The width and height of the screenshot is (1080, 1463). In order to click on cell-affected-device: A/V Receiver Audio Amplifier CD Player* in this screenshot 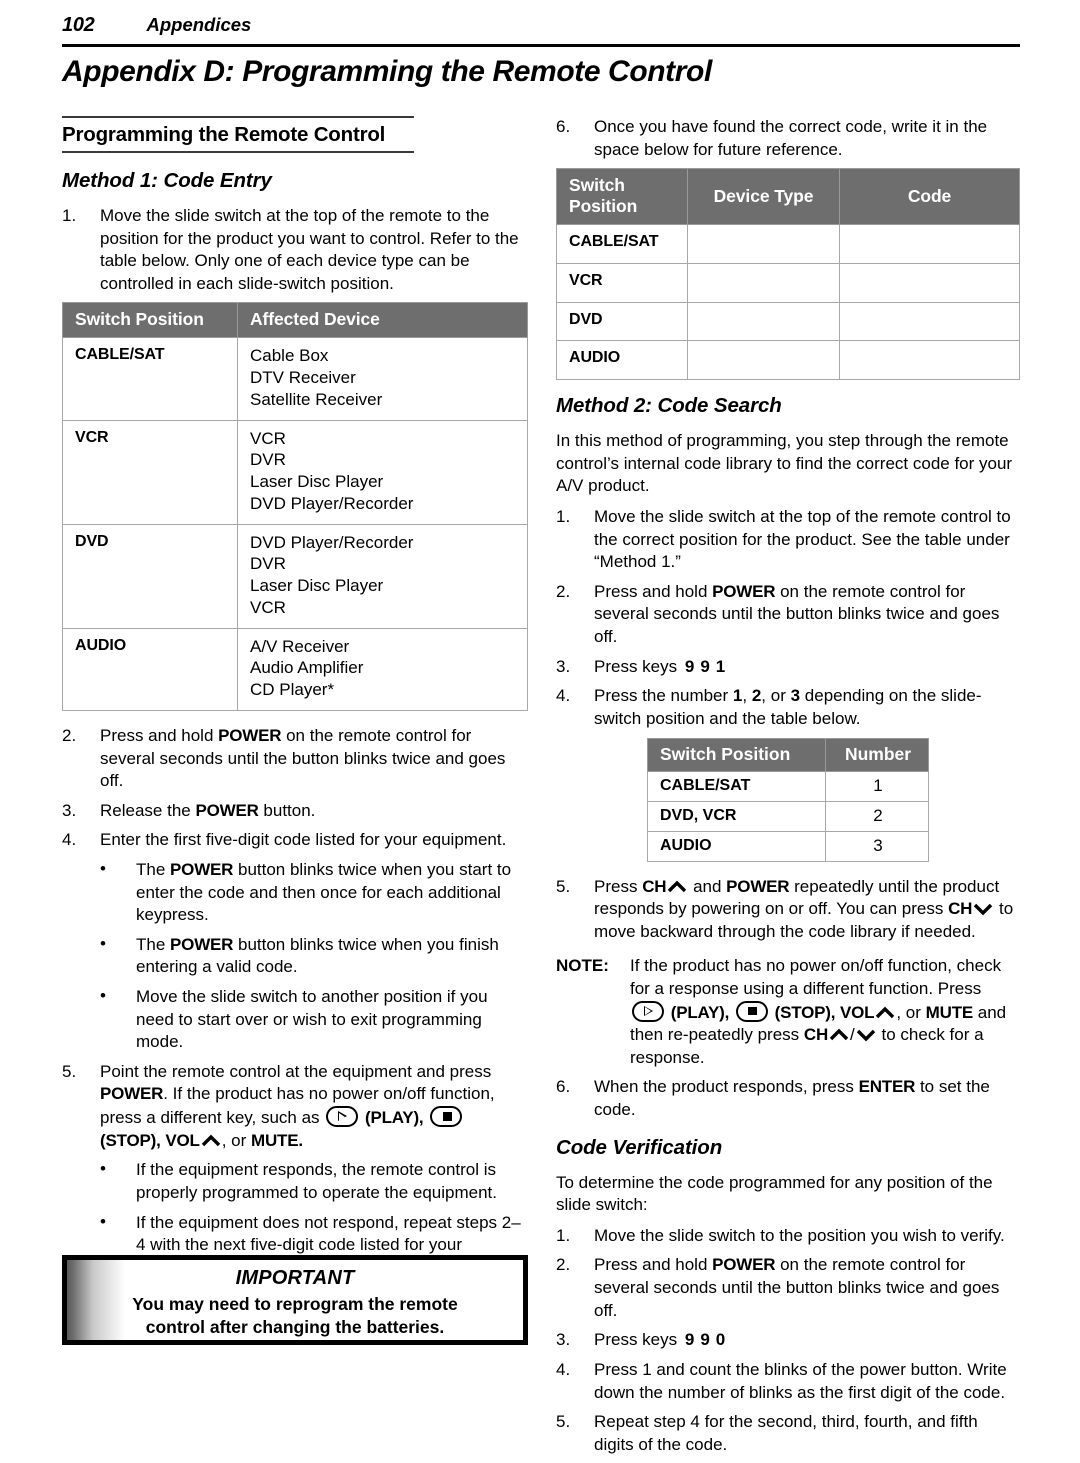, I will do `click(382, 669)`.